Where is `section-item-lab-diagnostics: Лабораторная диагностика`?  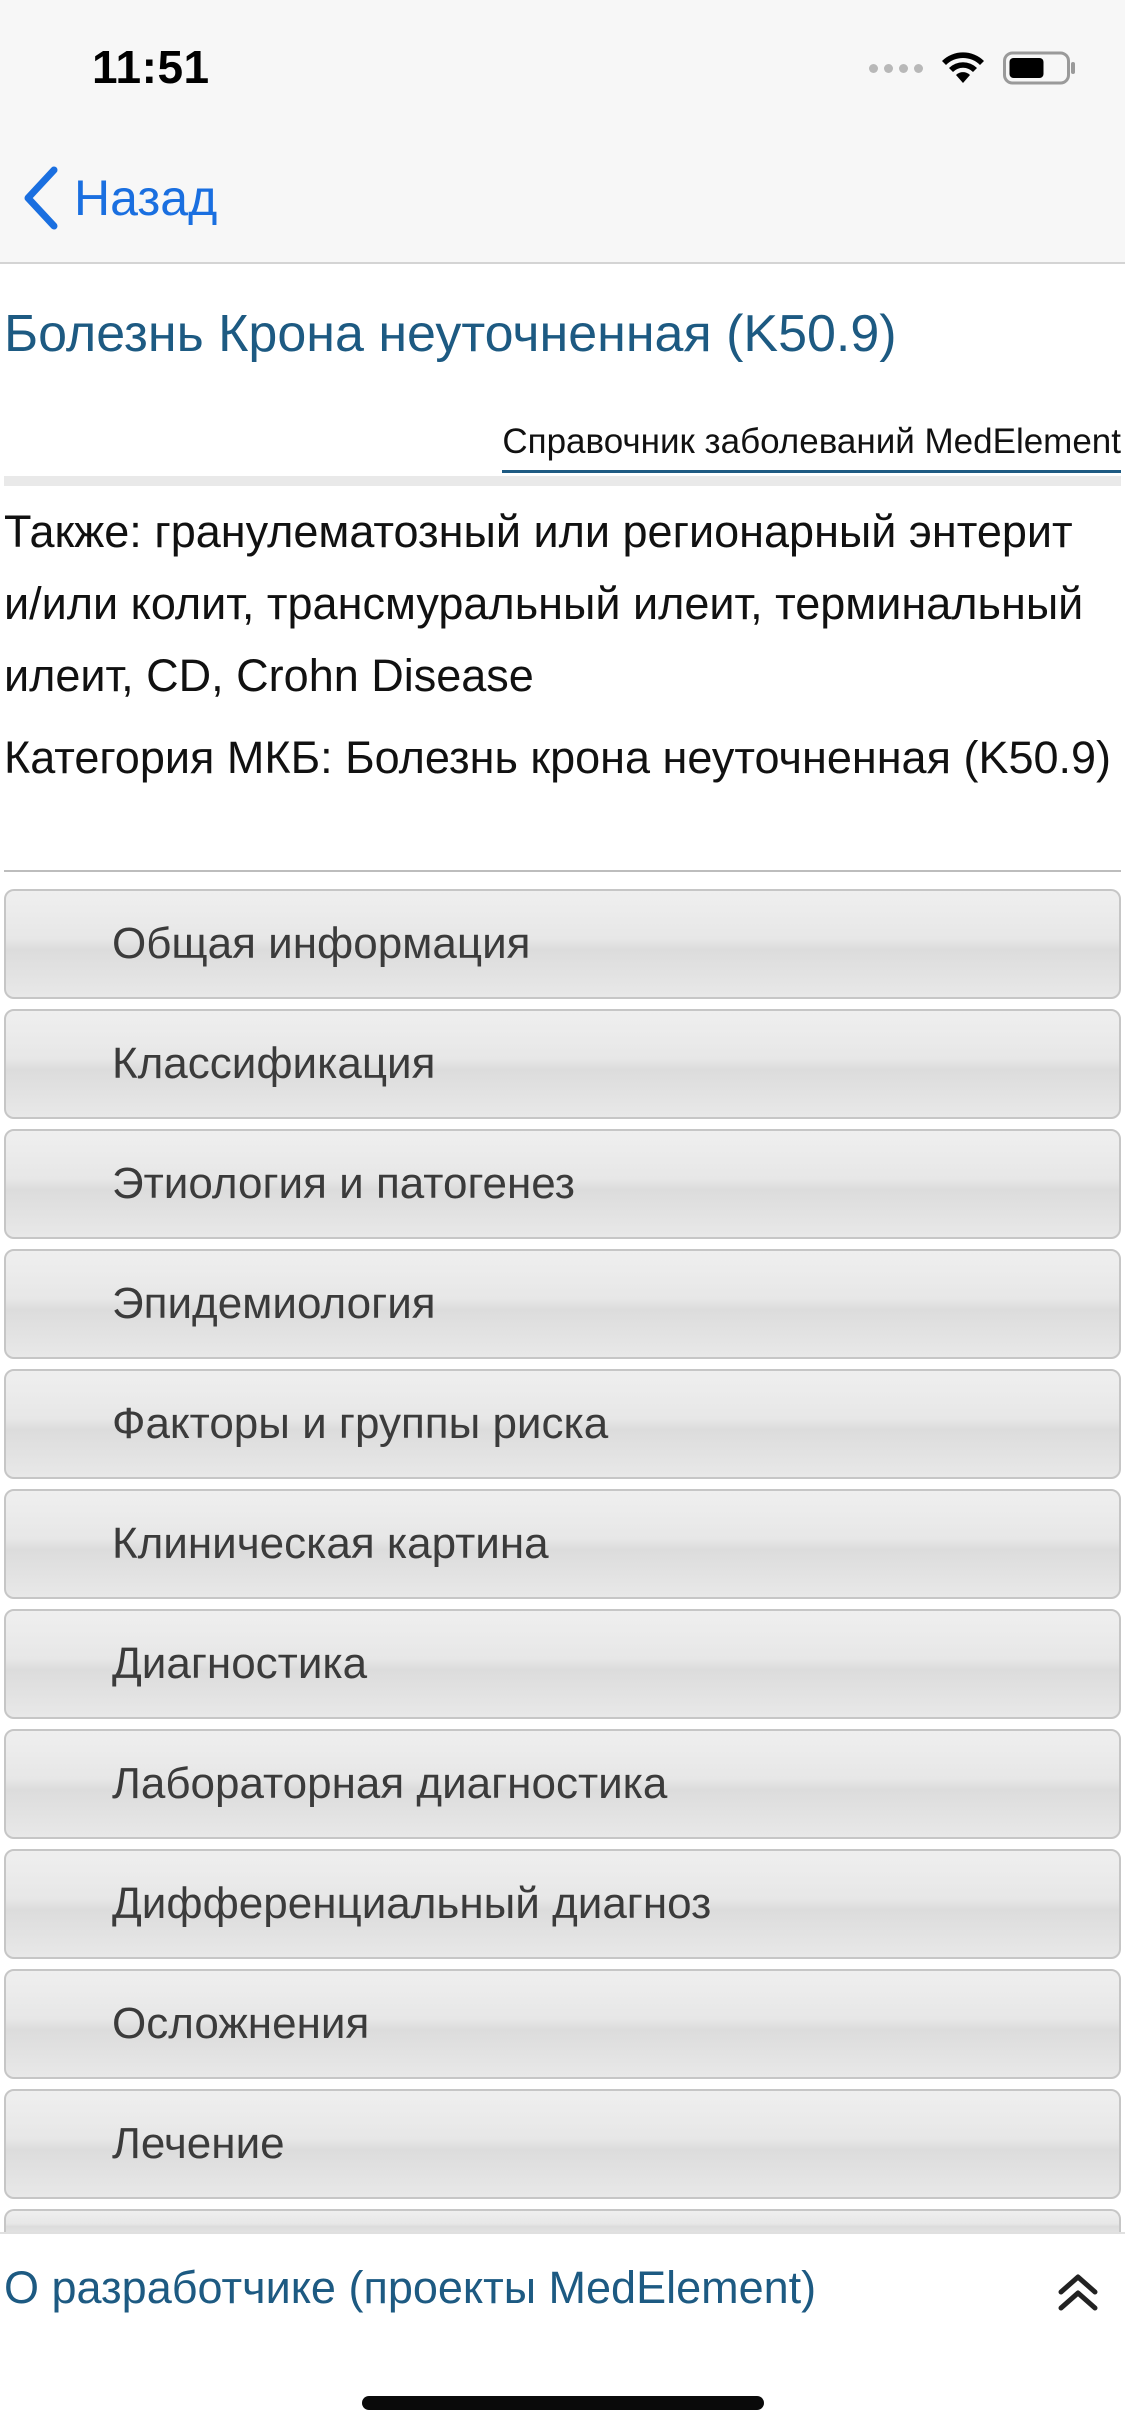
section-item-lab-diagnostics: Лабораторная диагностика is located at coordinates (562, 1784).